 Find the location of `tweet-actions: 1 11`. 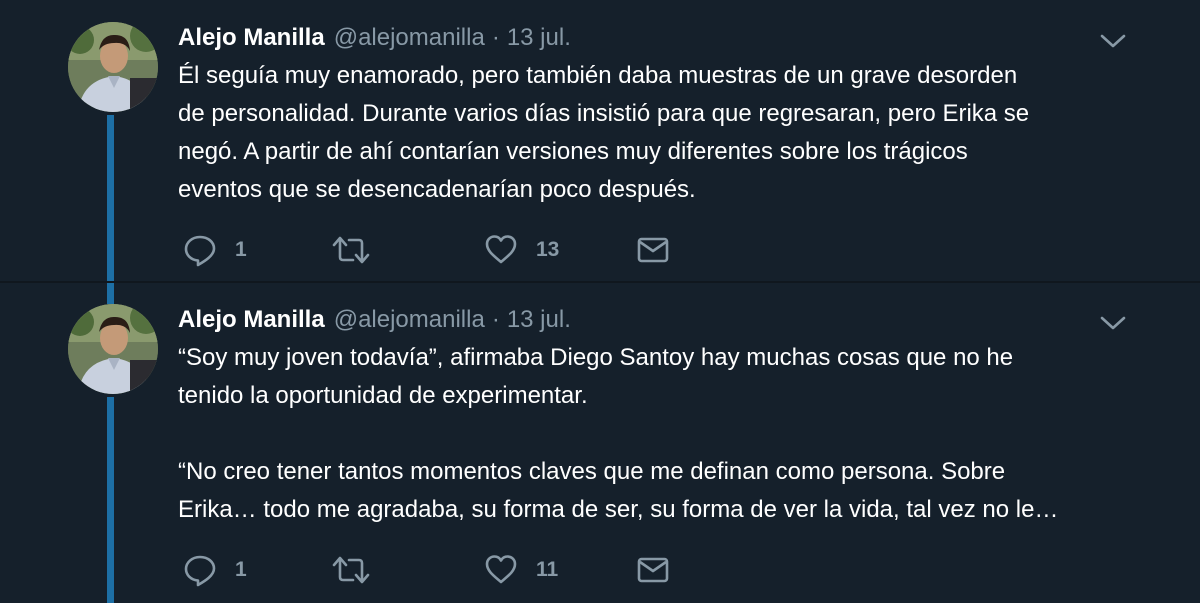

tweet-actions: 1 11 is located at coordinates (443, 570).